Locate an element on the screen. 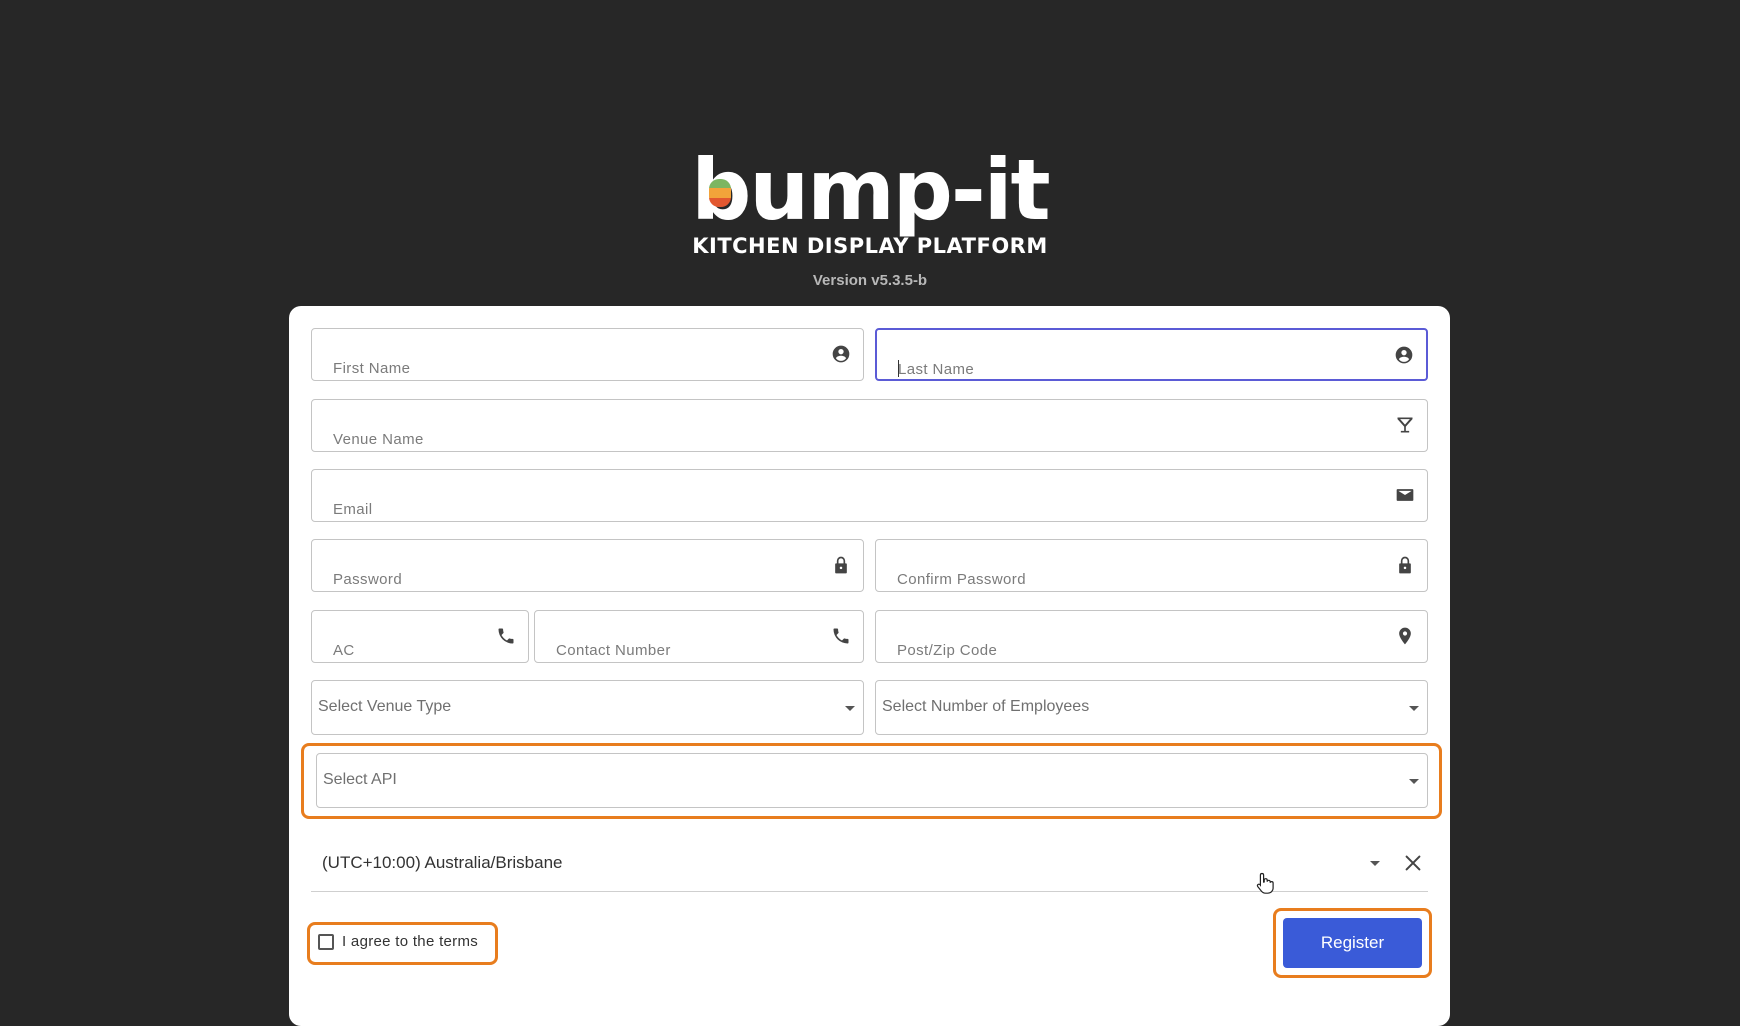 The height and width of the screenshot is (1026, 1740). last-name-placeholder: Last Name is located at coordinates (936, 369).